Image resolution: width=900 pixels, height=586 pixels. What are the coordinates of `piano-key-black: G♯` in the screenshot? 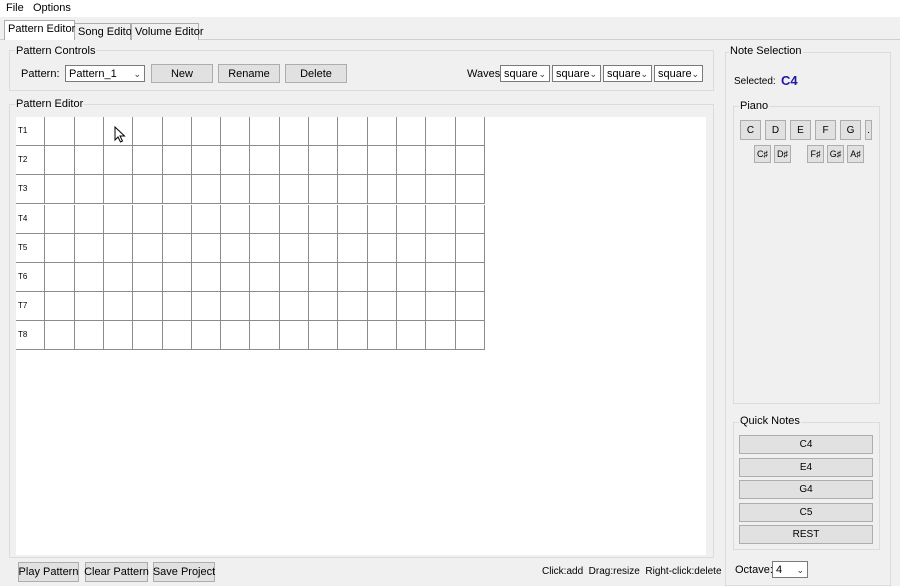 It's located at (835, 154).